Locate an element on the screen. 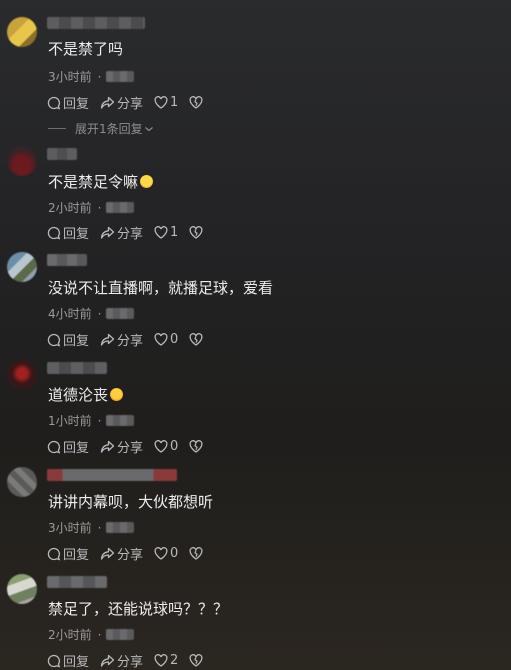  comment-actions: 回复 分享 2 is located at coordinates (131, 660).